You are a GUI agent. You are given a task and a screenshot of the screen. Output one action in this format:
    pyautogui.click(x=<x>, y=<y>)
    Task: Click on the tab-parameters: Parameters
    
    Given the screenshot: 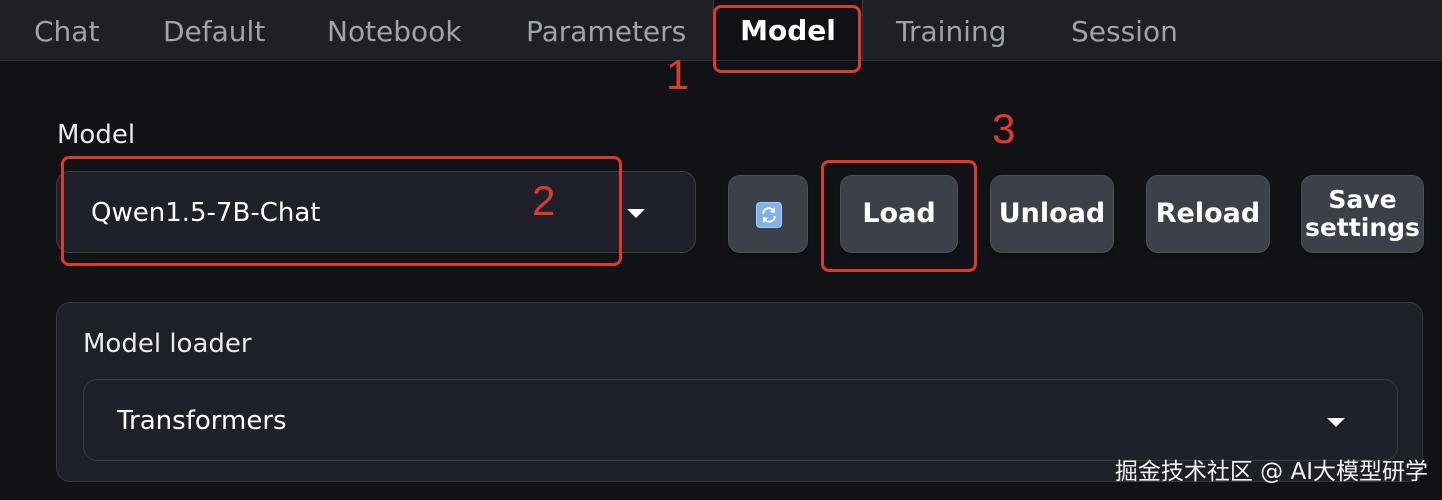 What is the action you would take?
    pyautogui.click(x=606, y=32)
    